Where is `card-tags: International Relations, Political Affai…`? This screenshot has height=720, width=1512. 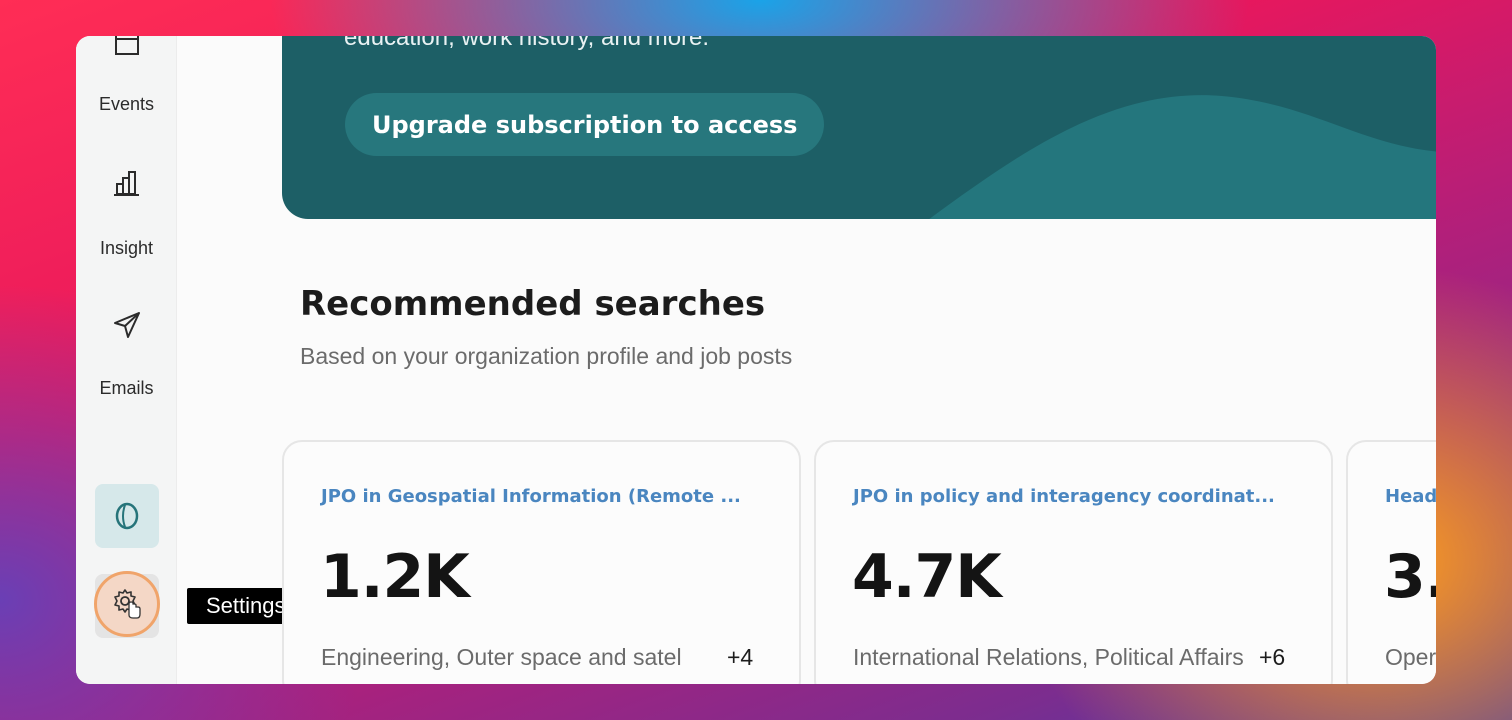
card-tags: International Relations, Political Affai… is located at coordinates (1048, 657).